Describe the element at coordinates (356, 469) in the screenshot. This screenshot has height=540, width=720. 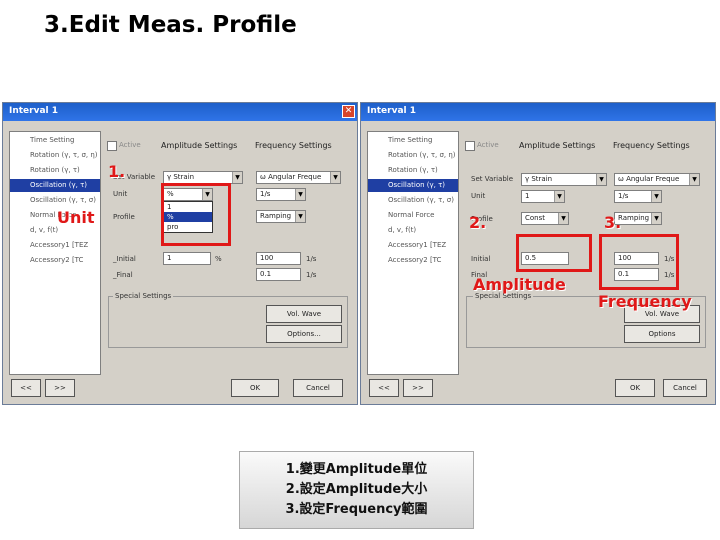
I see `note-line: 1.變更Amplitude單位` at that location.